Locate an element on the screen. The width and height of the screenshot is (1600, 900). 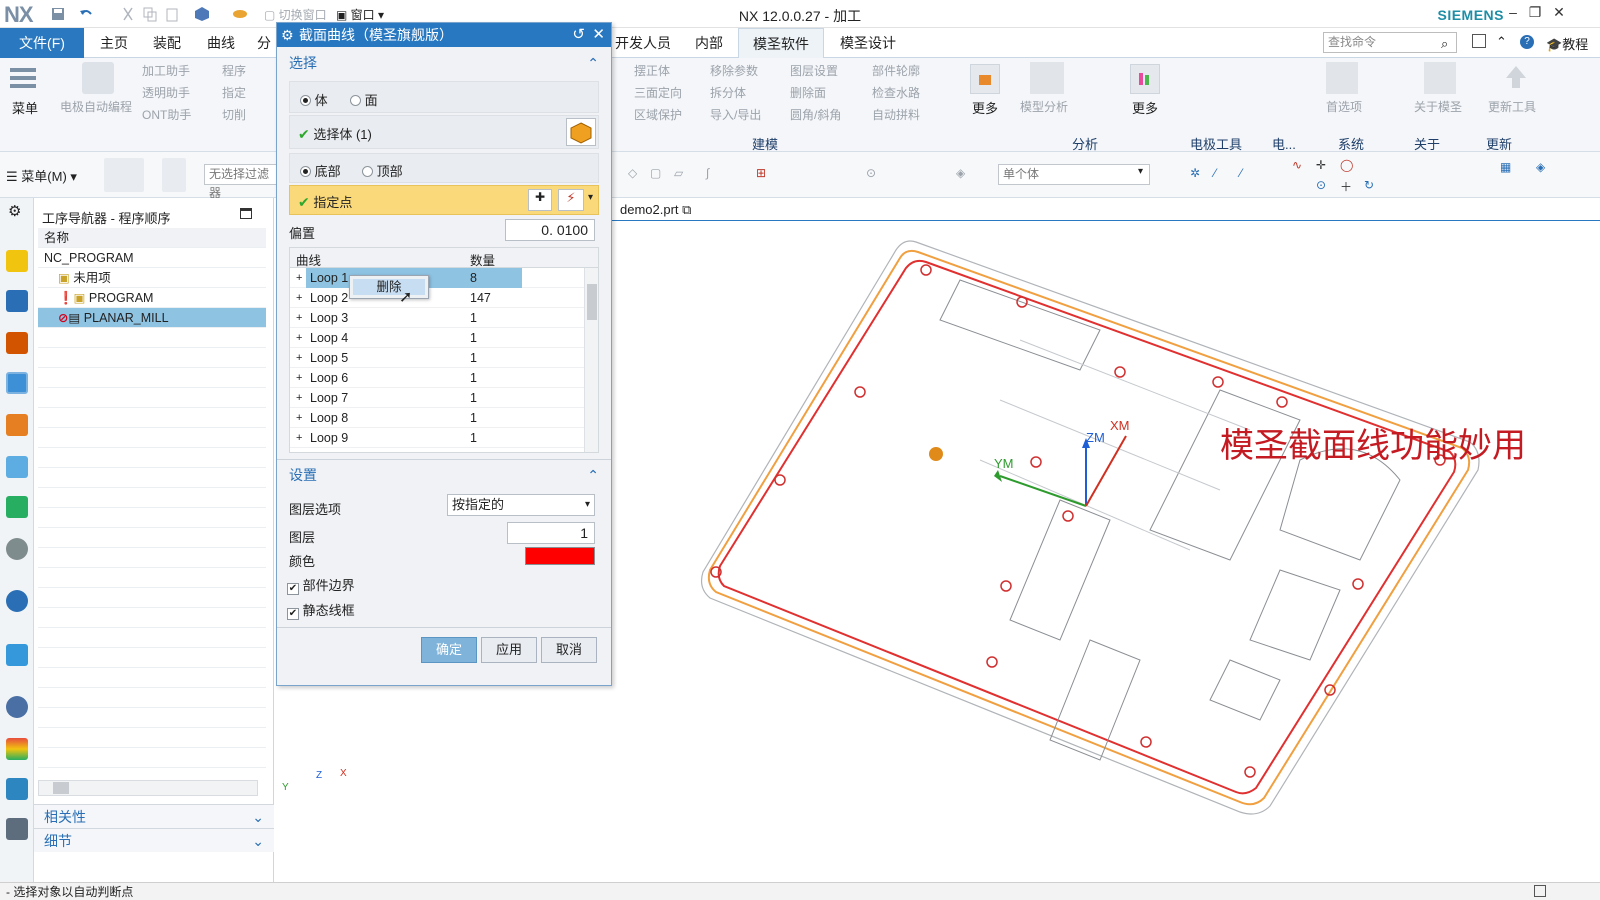
part-boundary-checkbox: ✔ 部件边界 is located at coordinates (321, 585).